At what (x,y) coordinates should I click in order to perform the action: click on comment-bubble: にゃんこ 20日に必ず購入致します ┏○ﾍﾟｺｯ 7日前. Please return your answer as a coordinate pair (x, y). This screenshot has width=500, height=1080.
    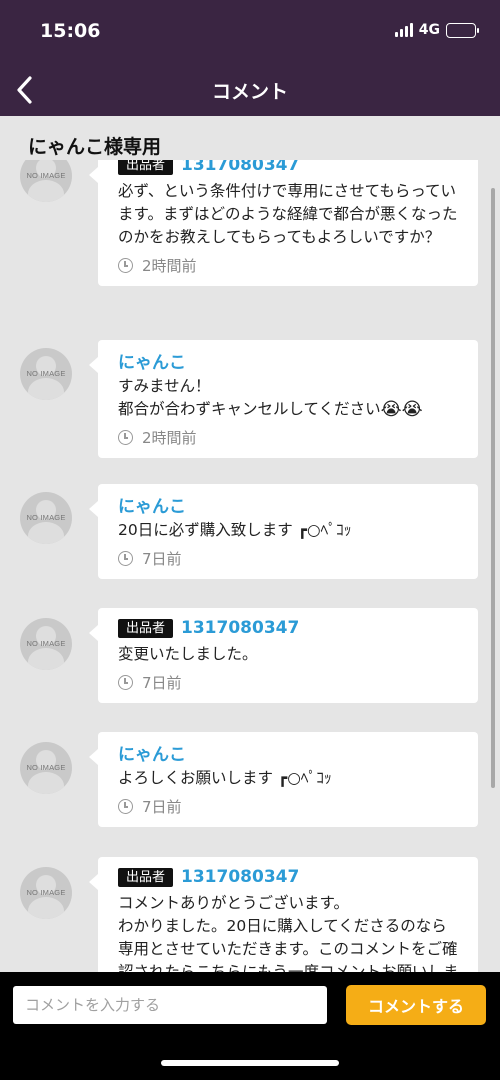
    Looking at the image, I should click on (283, 531).